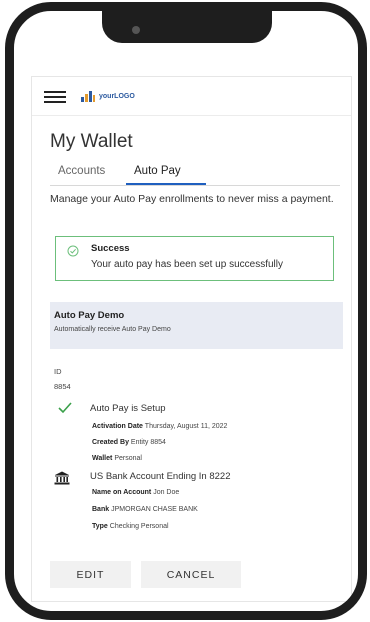  I want to click on checkmark-icon, so click(65, 408).